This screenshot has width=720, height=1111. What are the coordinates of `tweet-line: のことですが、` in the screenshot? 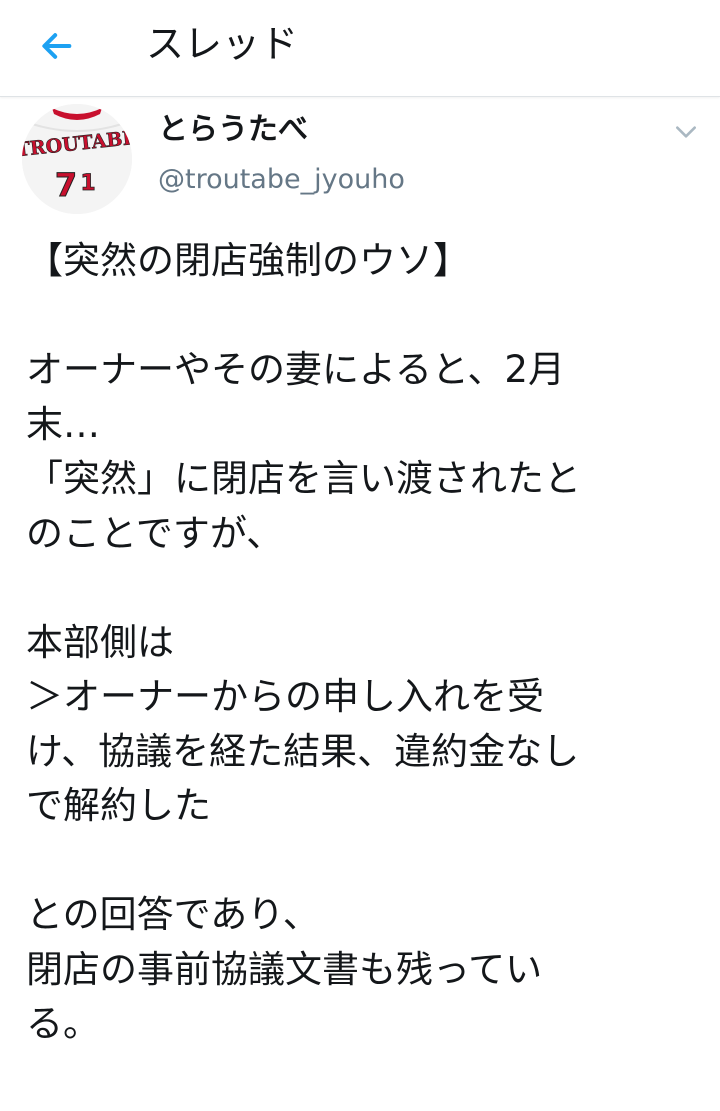 It's located at (155, 533).